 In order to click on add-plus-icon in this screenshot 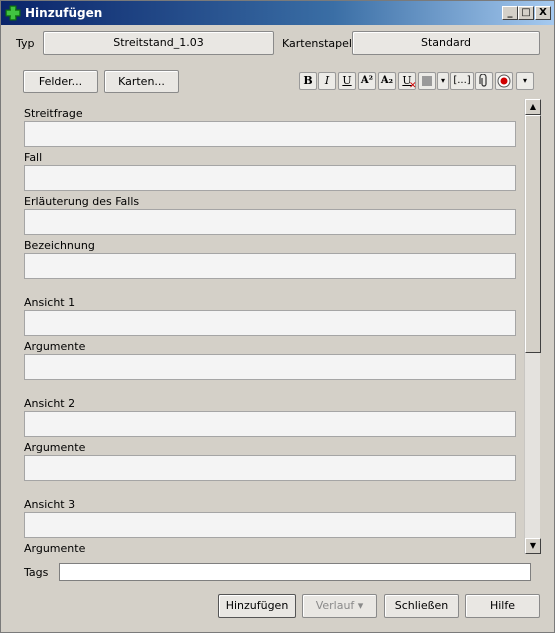, I will do `click(13, 13)`.